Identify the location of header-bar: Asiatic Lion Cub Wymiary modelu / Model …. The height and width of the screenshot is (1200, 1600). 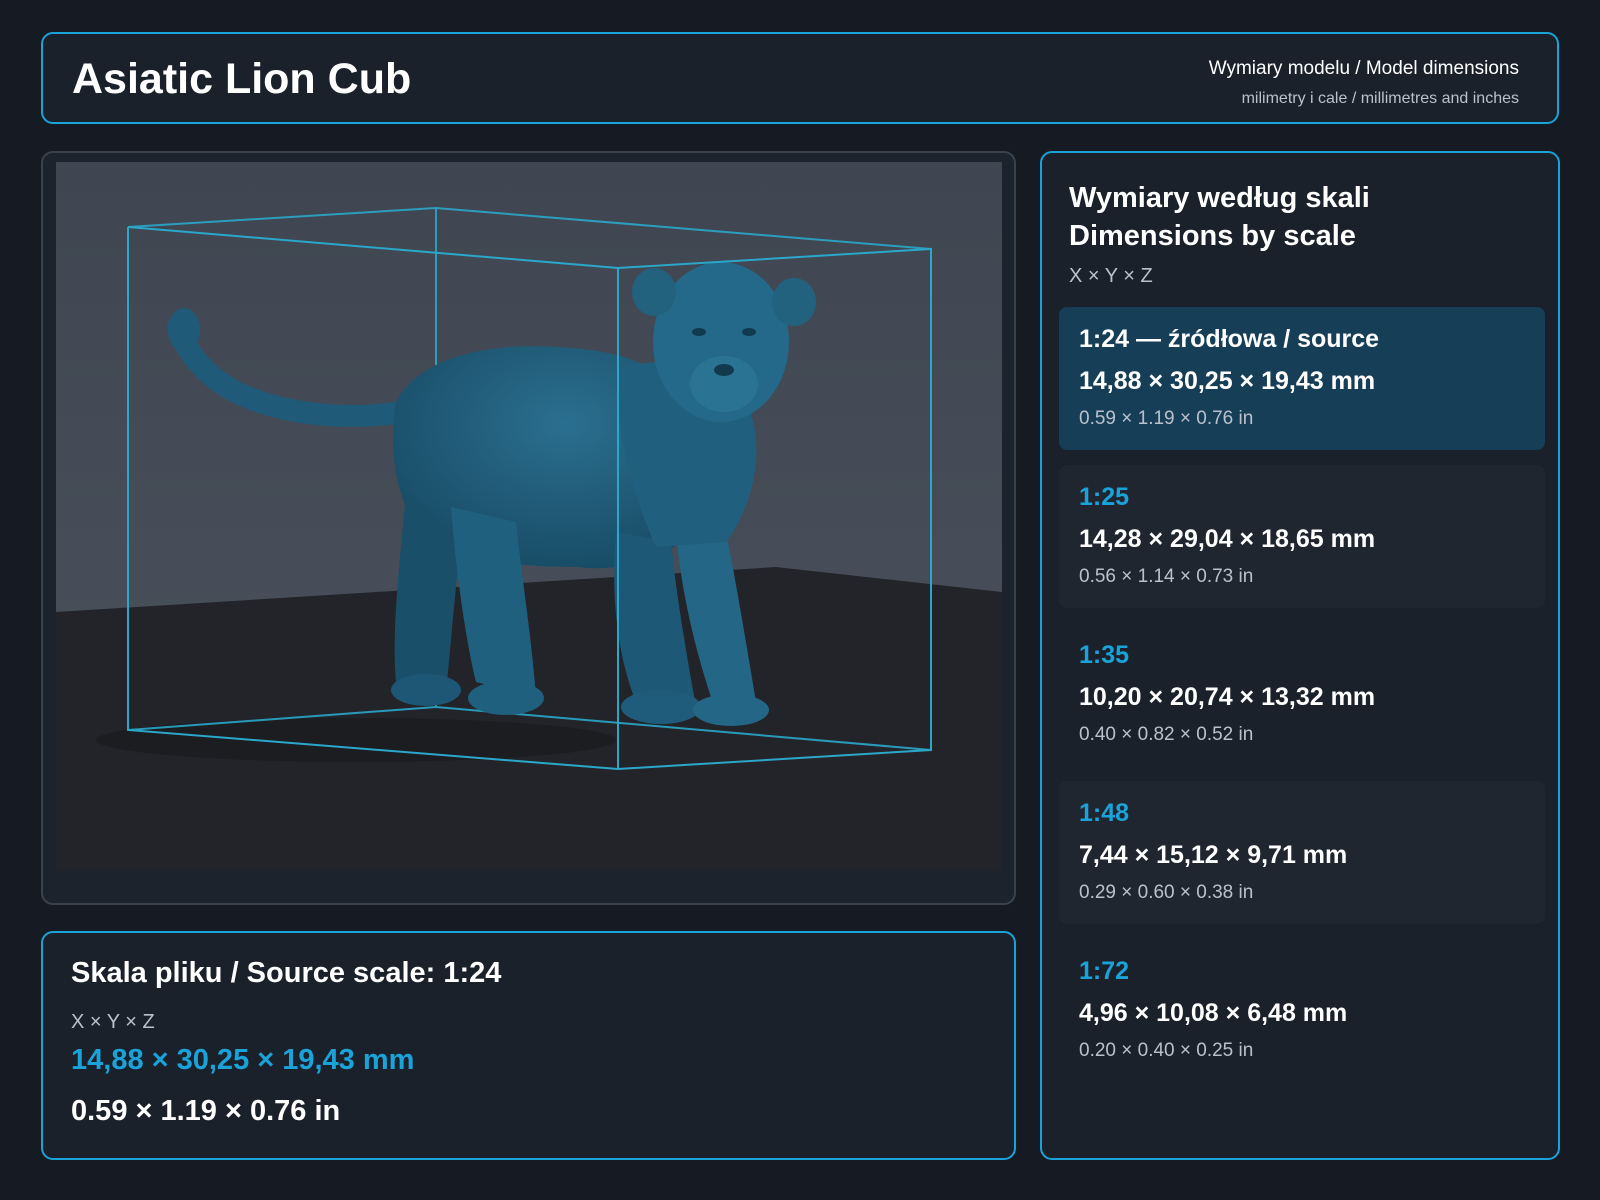
(800, 78).